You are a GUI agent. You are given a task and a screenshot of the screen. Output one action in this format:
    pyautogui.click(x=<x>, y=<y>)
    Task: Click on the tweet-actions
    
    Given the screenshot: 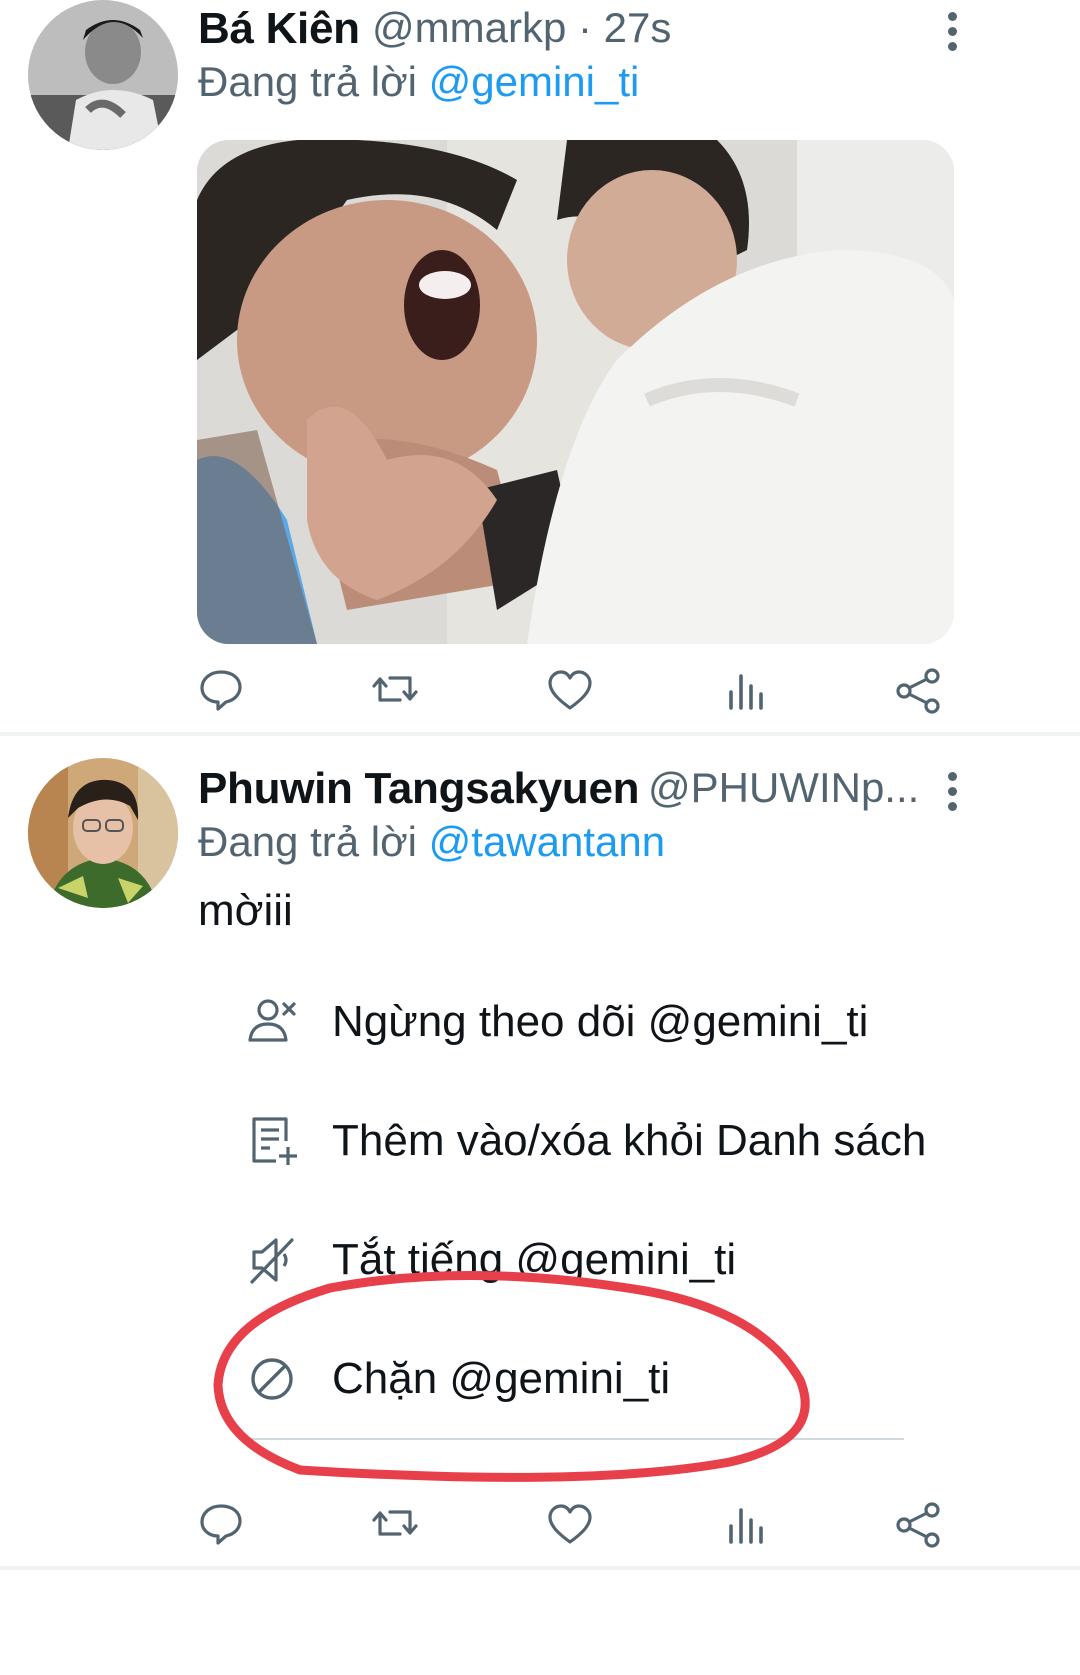 What is the action you would take?
    pyautogui.click(x=540, y=1525)
    